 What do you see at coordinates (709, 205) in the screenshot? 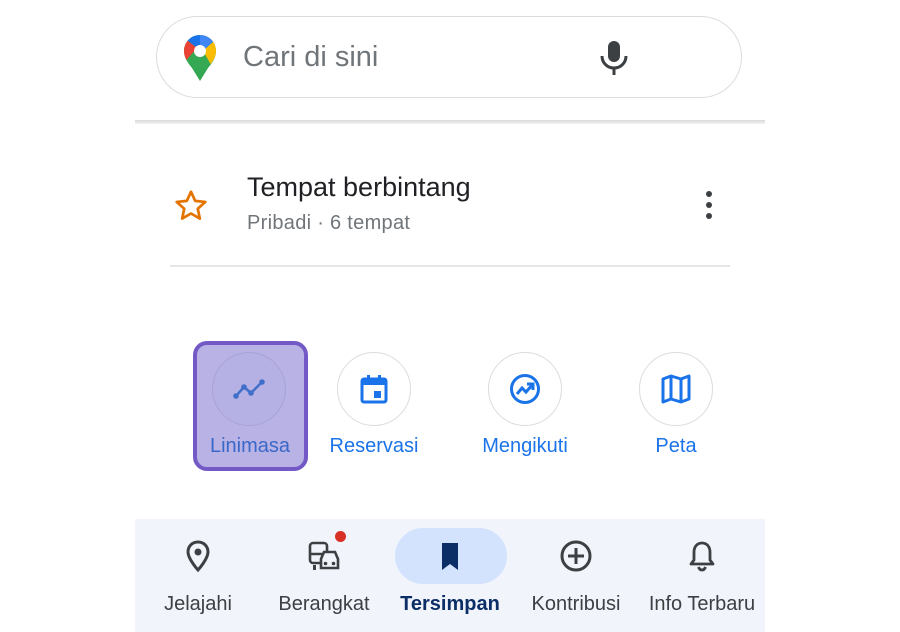
I see `more-vert-icon` at bounding box center [709, 205].